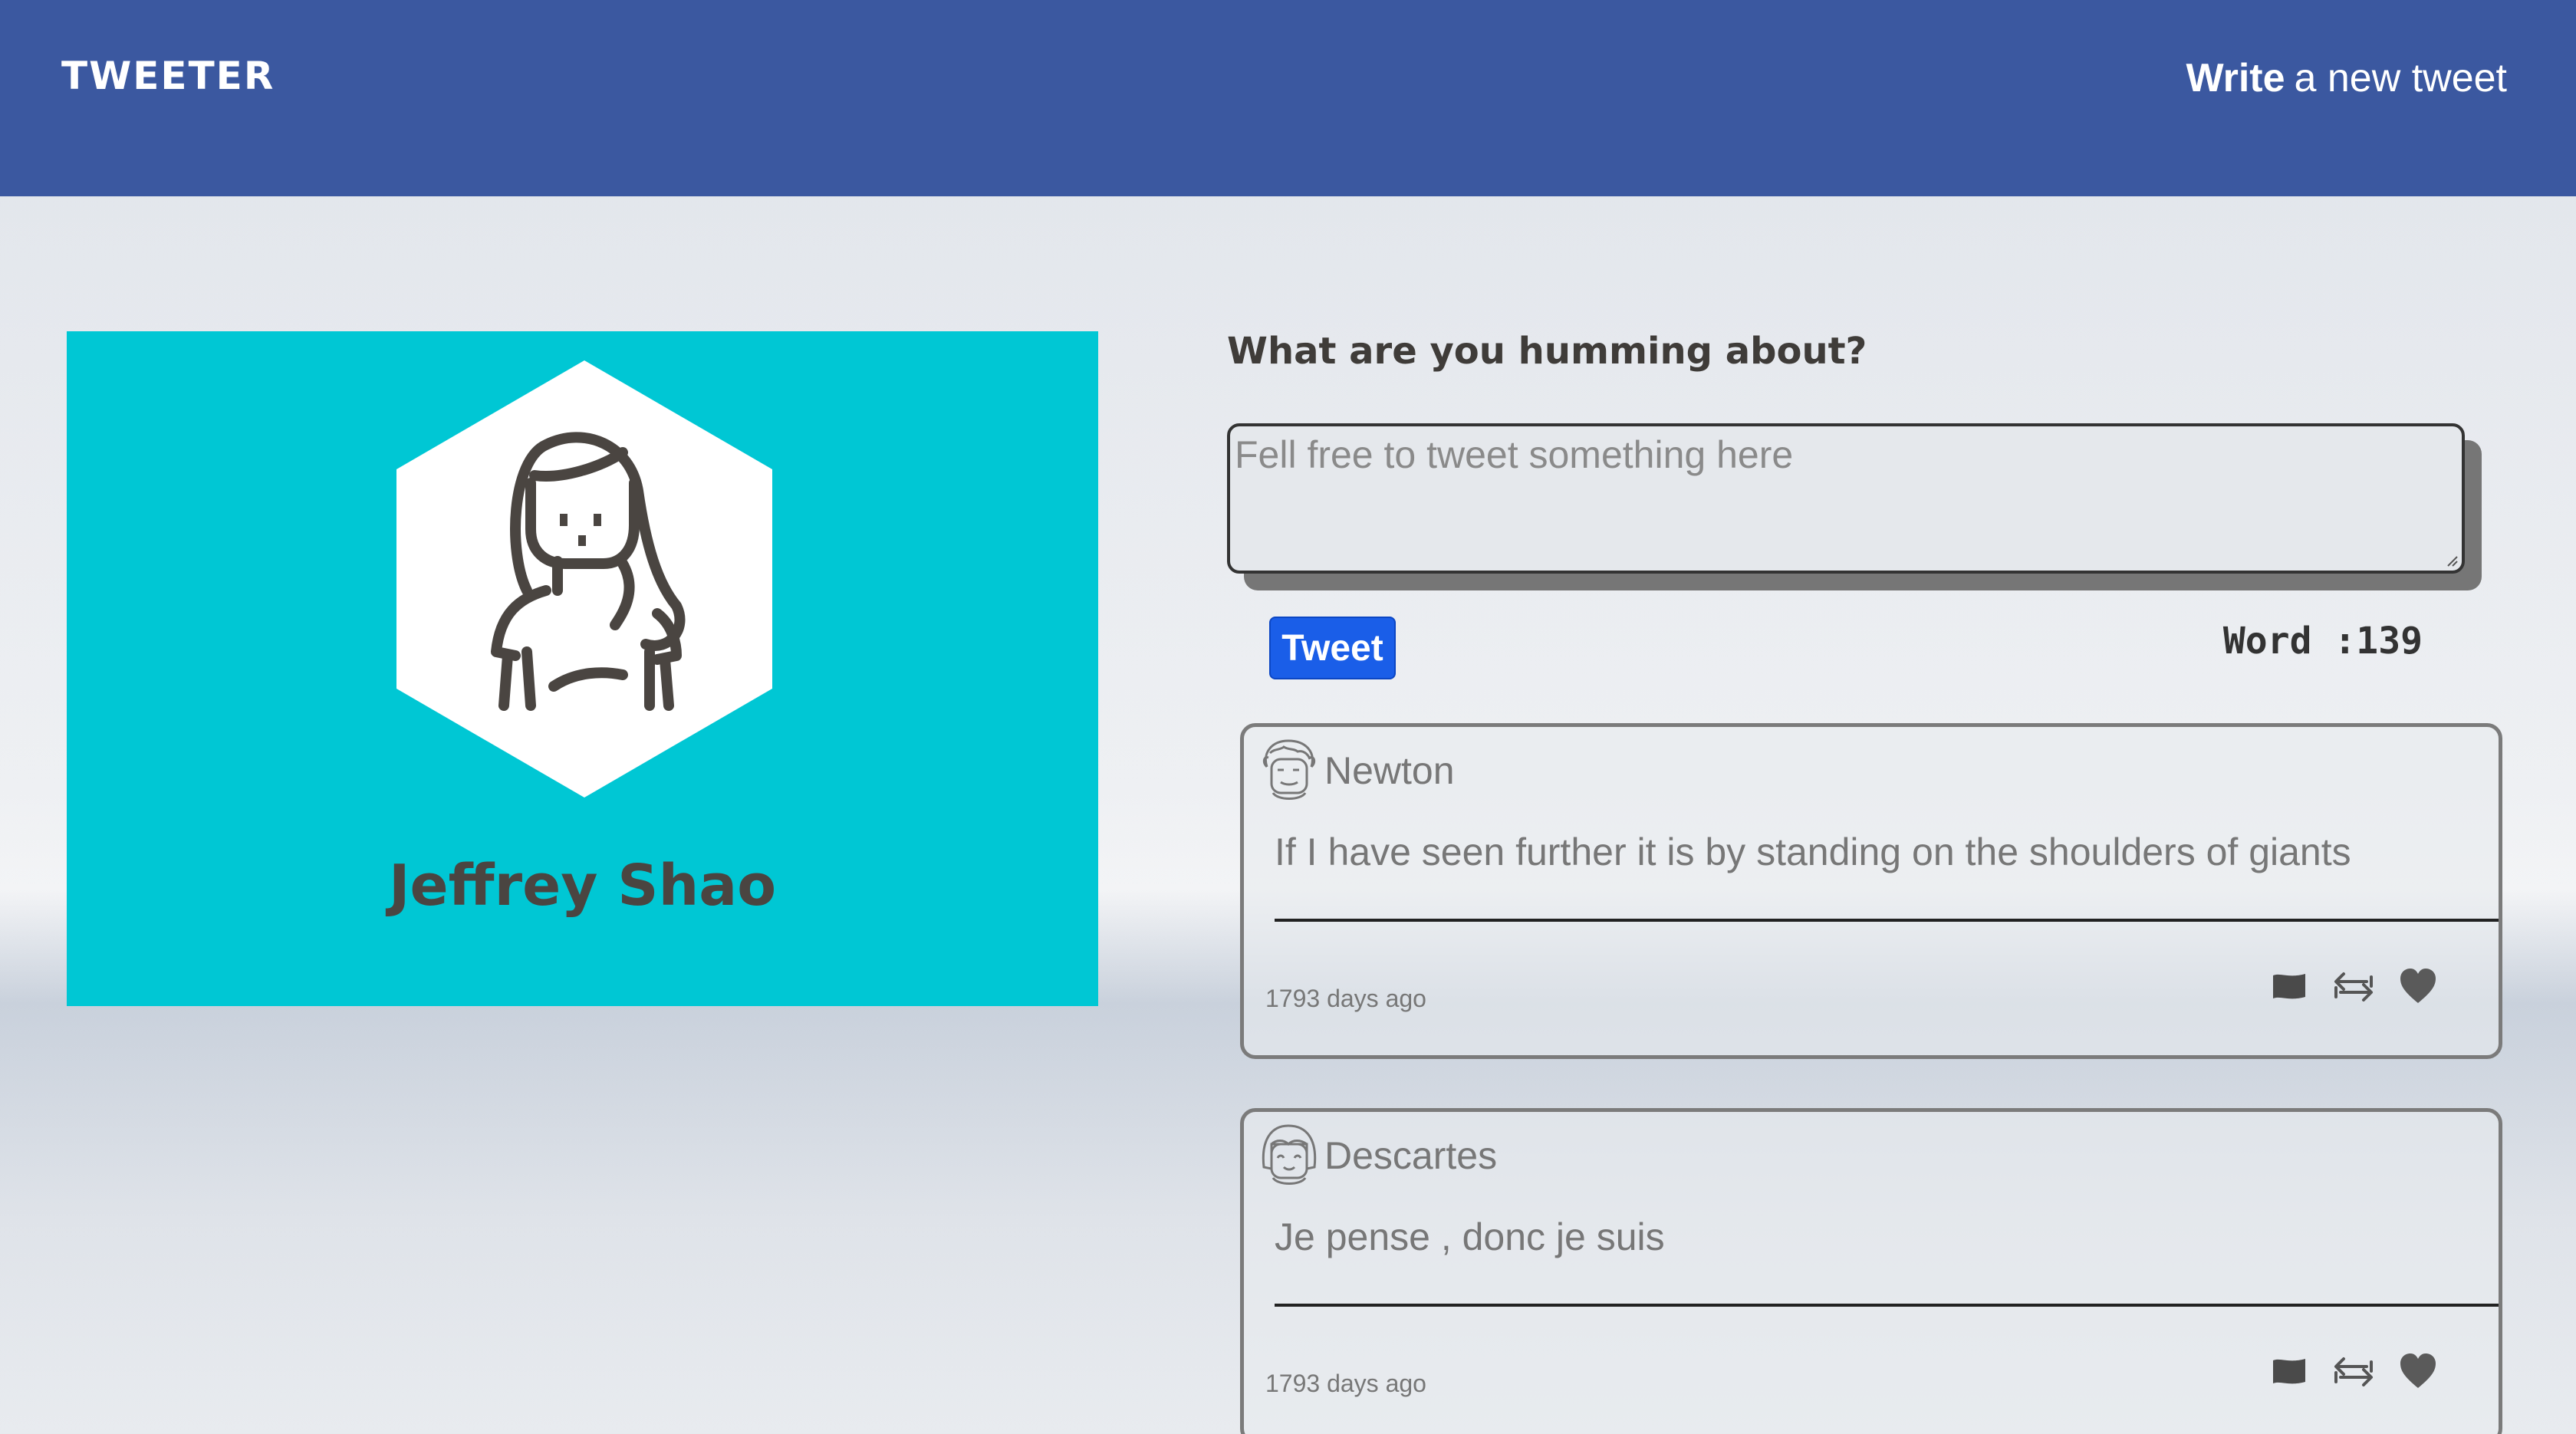 The height and width of the screenshot is (1434, 2576). I want to click on top-nav-bar: TWEETER Write a new tweet, so click(1288, 98).